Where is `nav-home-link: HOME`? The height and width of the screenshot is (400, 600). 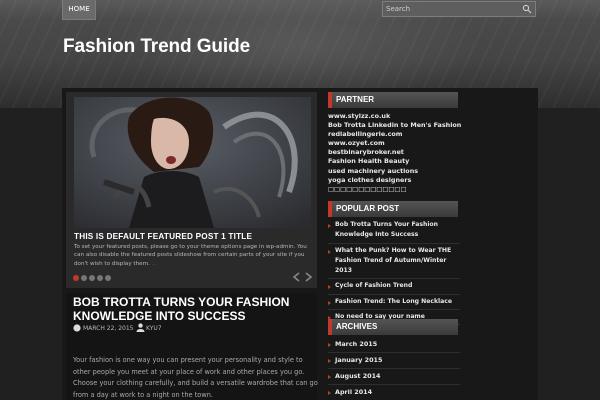 nav-home-link: HOME is located at coordinates (79, 10).